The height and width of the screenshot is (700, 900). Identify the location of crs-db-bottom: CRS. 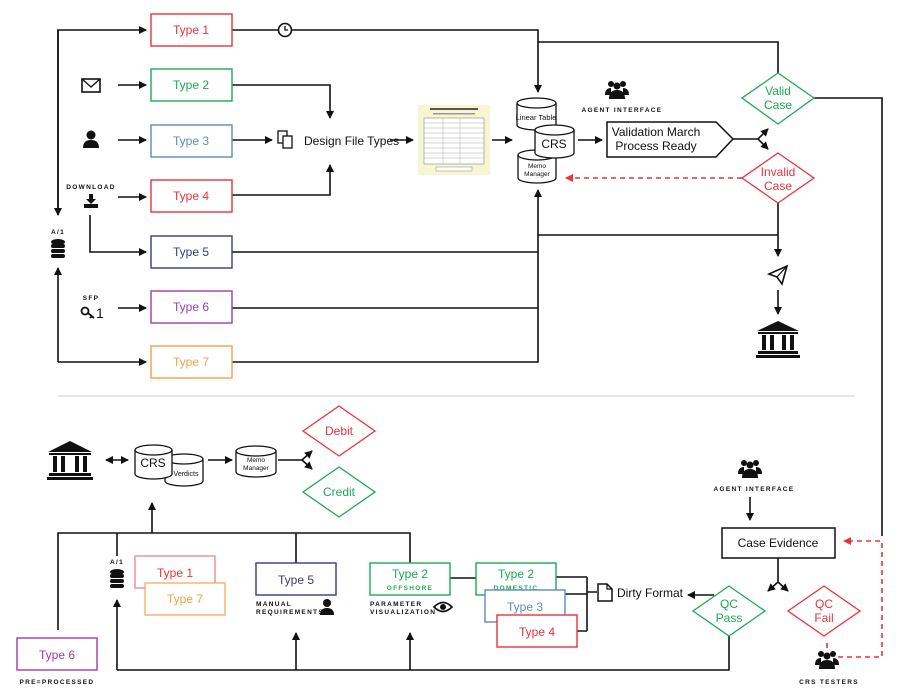
(153, 462).